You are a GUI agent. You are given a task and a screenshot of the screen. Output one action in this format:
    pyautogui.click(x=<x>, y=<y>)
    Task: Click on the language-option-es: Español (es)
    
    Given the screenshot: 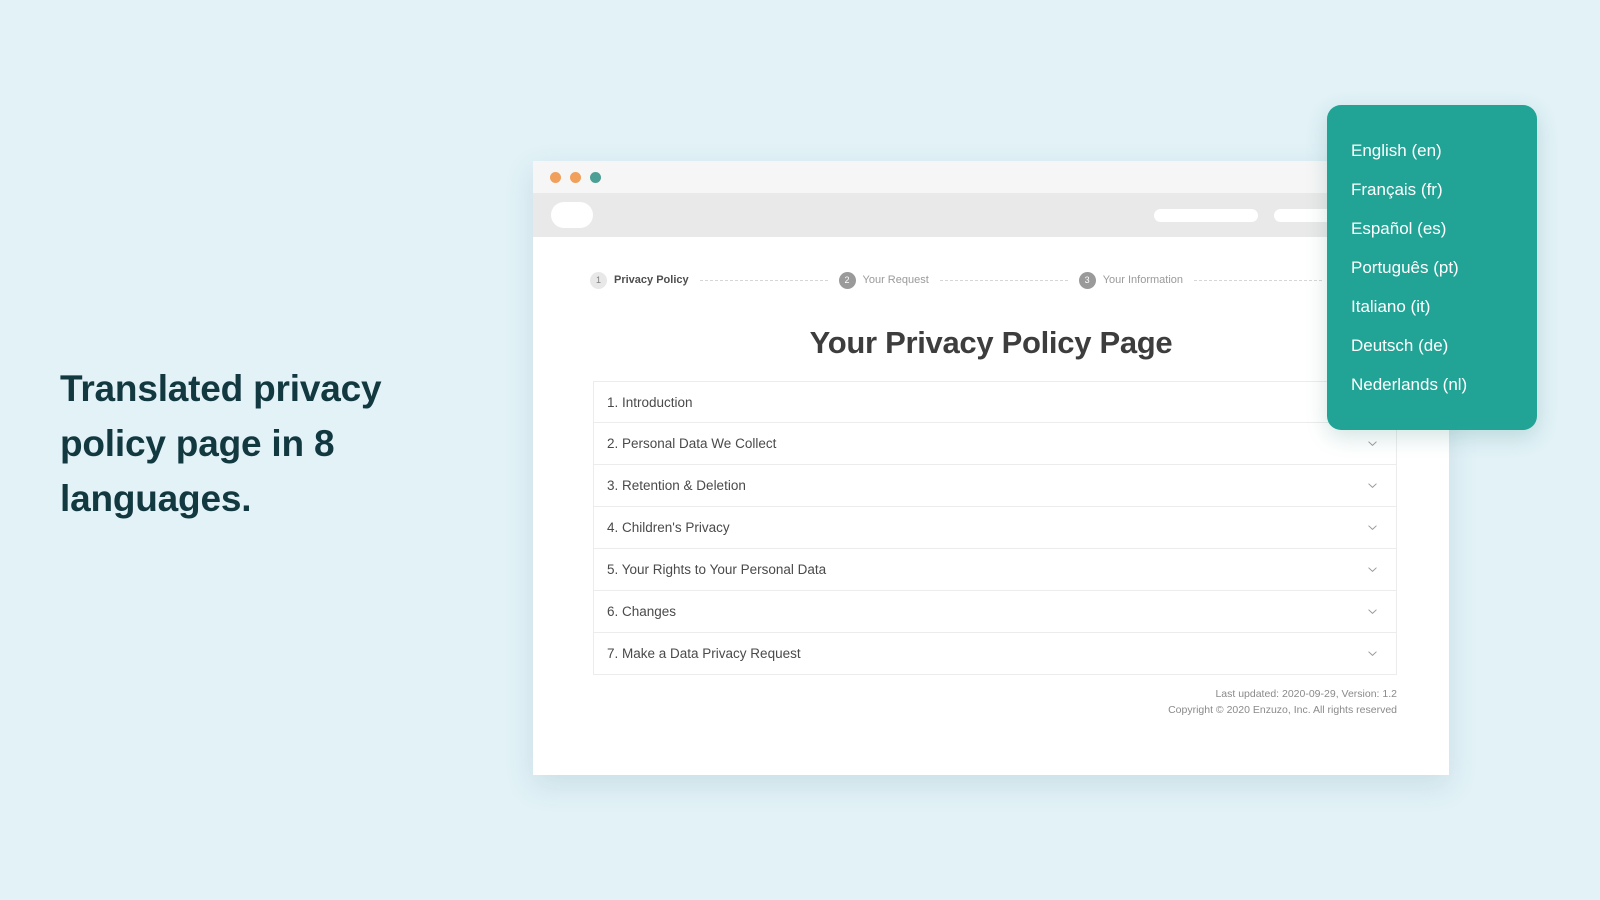 What is the action you would take?
    pyautogui.click(x=1444, y=228)
    